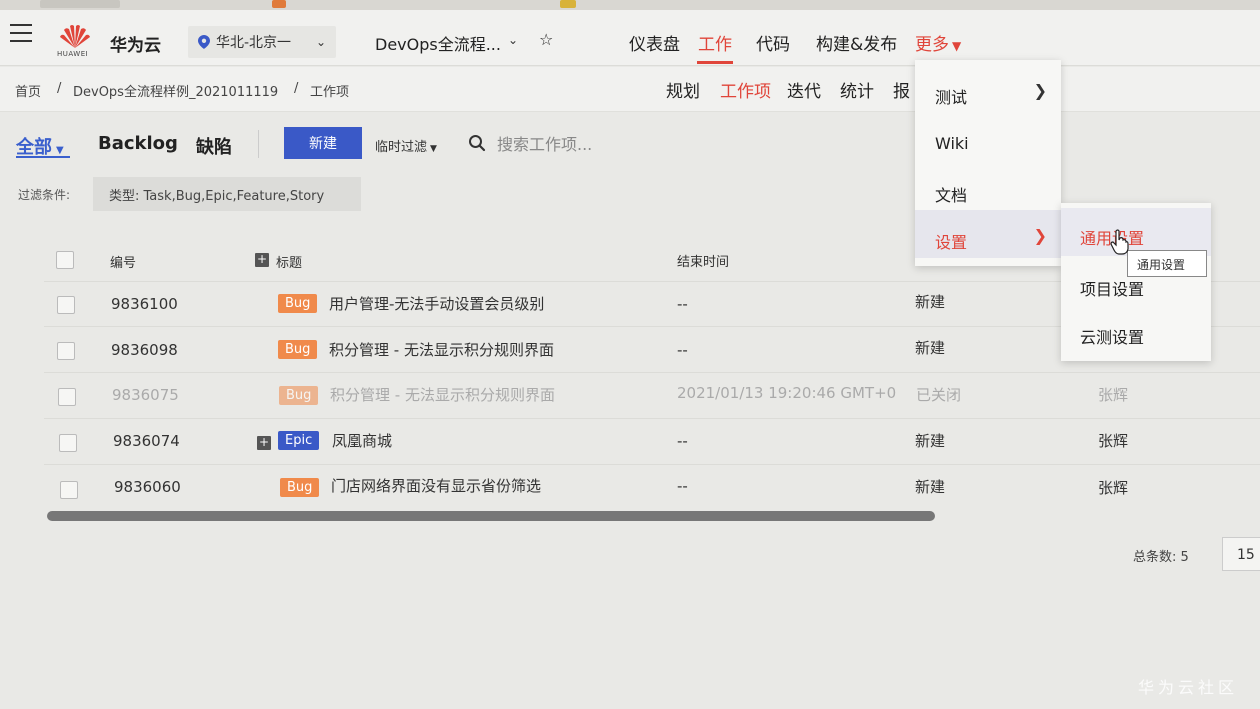 This screenshot has height=709, width=1260. What do you see at coordinates (477, 143) in the screenshot?
I see `search-icon` at bounding box center [477, 143].